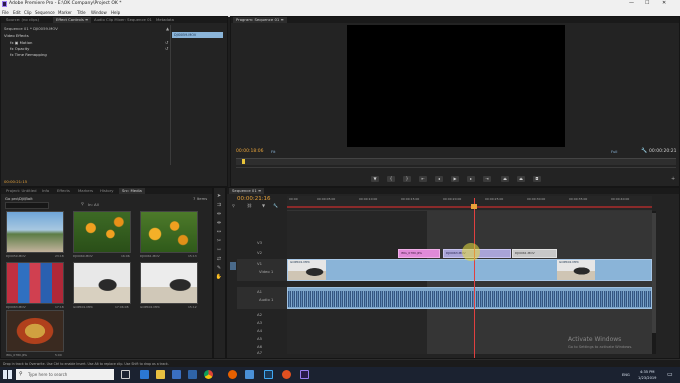 This screenshot has width=680, height=383. Describe the element at coordinates (521, 179) in the screenshot. I see `extract-button: ⏏` at that location.